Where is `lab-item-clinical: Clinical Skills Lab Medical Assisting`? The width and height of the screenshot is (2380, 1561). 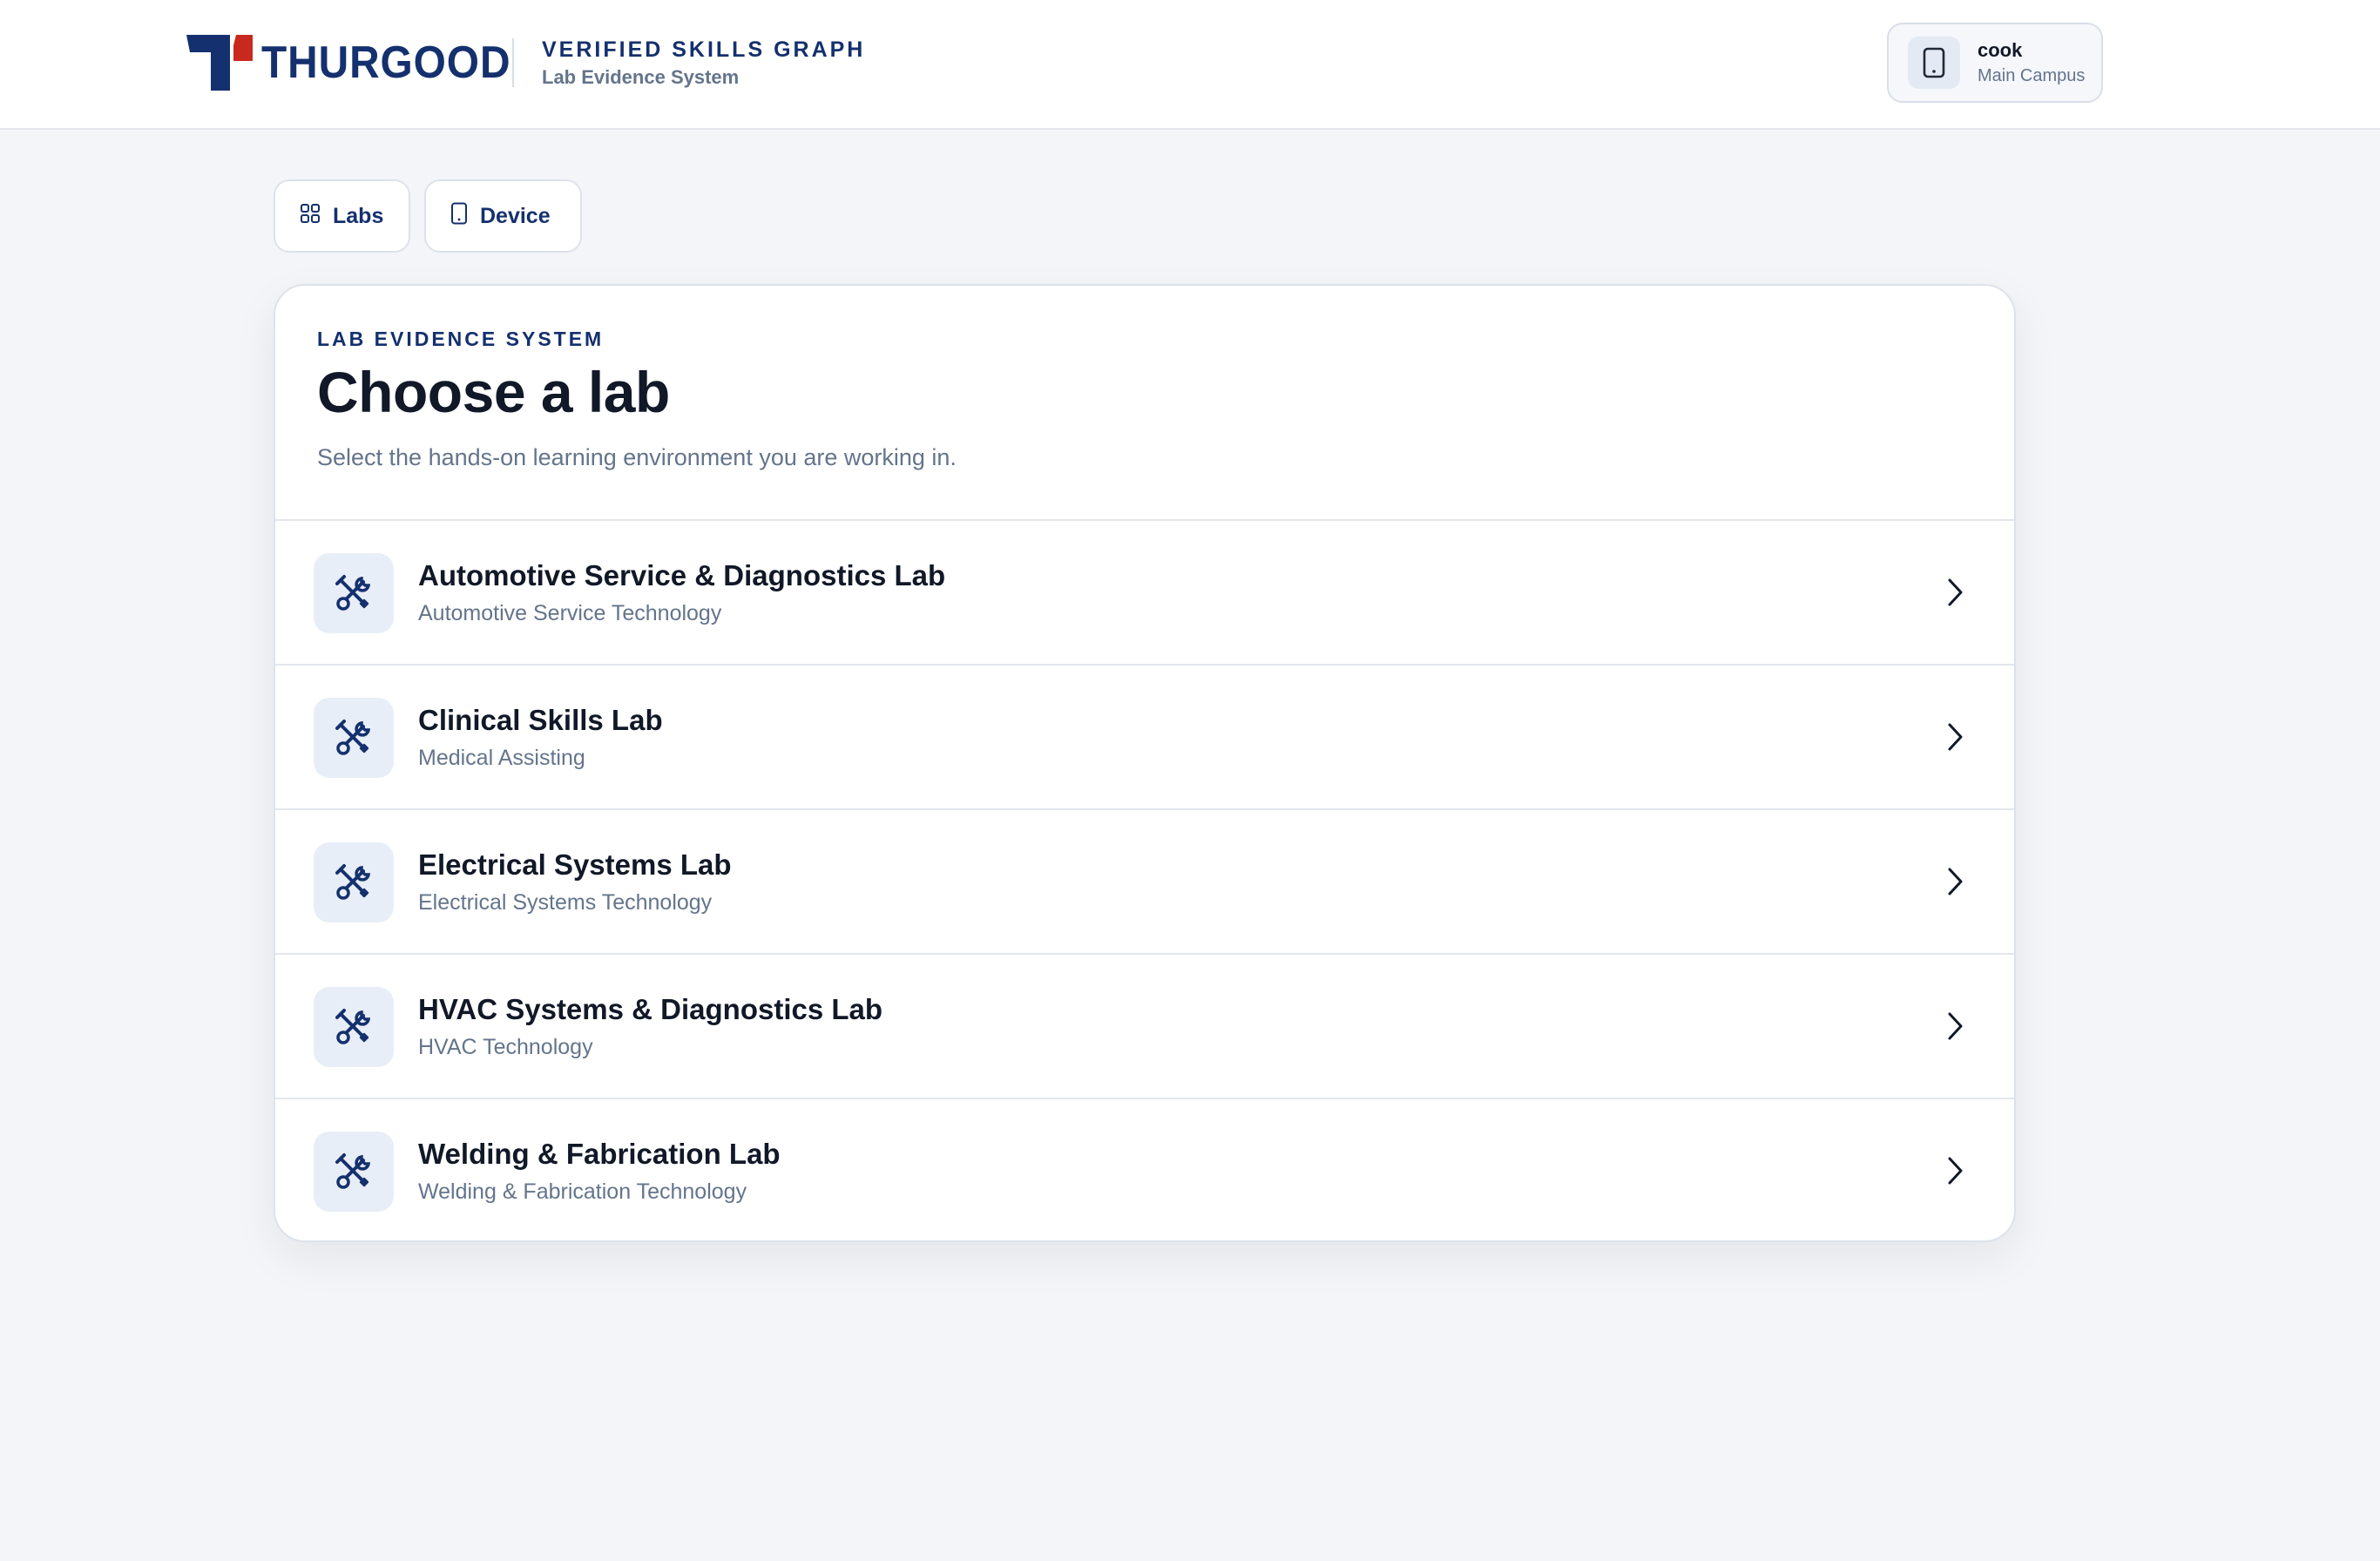 lab-item-clinical: Clinical Skills Lab Medical Assisting is located at coordinates (1144, 738).